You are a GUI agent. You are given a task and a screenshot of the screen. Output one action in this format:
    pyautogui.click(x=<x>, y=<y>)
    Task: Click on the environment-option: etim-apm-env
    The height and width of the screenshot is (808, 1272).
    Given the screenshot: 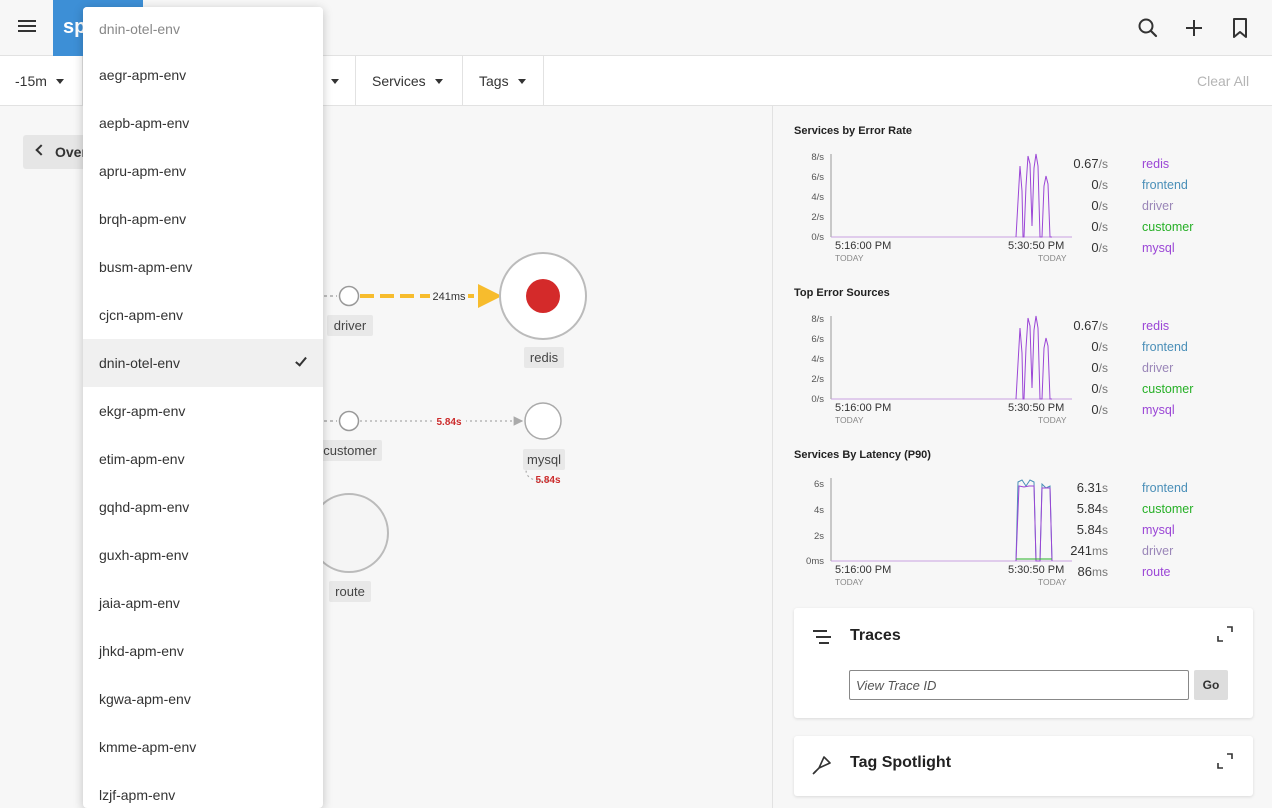 What is the action you would take?
    pyautogui.click(x=203, y=459)
    